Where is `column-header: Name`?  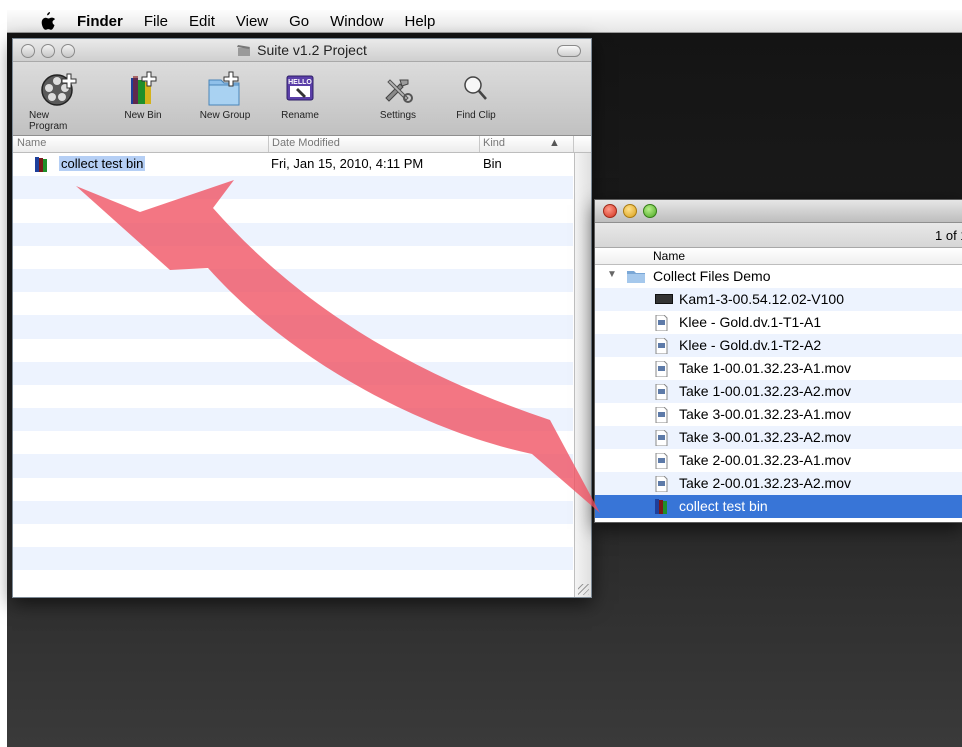 column-header: Name is located at coordinates (778, 256).